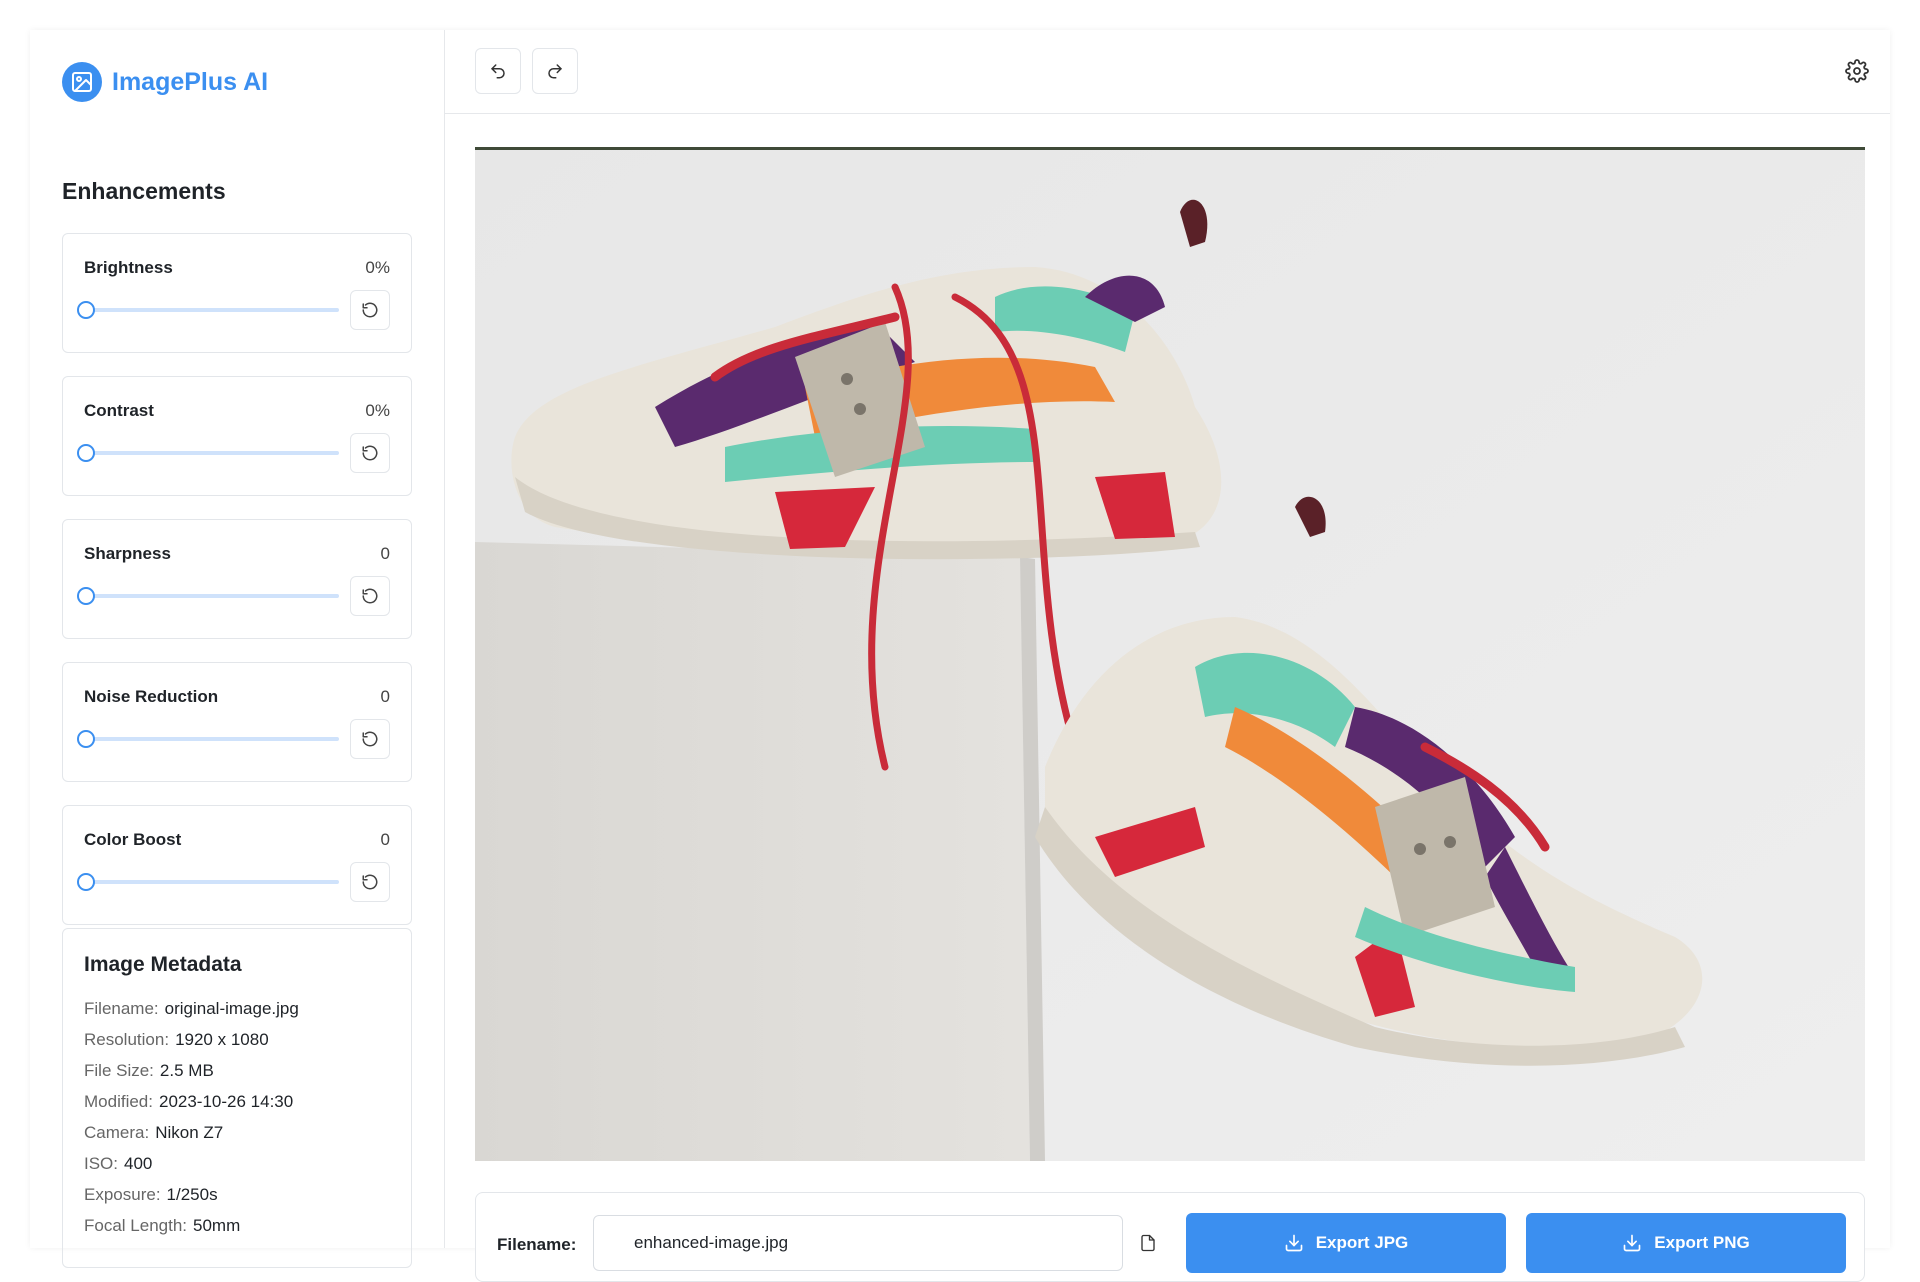 This screenshot has width=1920, height=1282. I want to click on metadata-row: File Size: 2.5 MB, so click(149, 1071).